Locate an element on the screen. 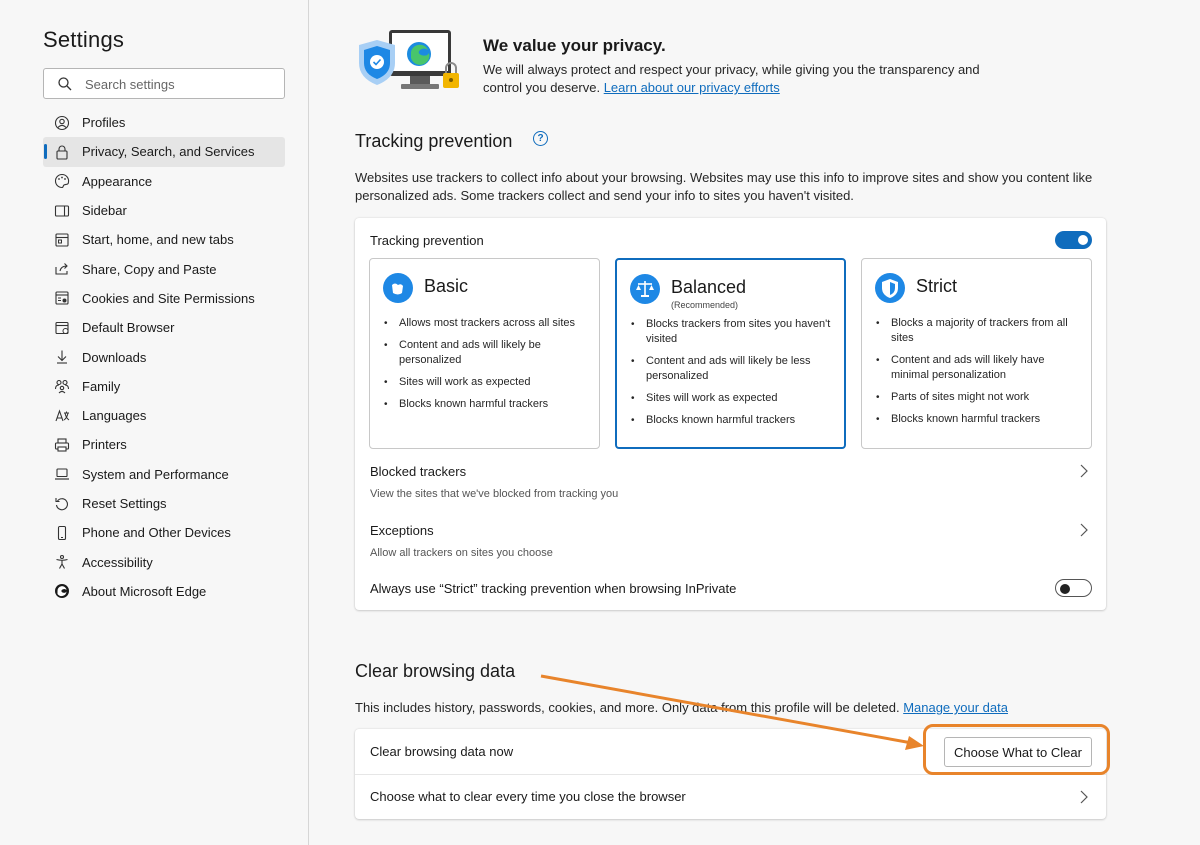 Image resolution: width=1200 pixels, height=845 pixels. sidebar-item-share-copy-and-paste: Share, Copy and Paste is located at coordinates (164, 268).